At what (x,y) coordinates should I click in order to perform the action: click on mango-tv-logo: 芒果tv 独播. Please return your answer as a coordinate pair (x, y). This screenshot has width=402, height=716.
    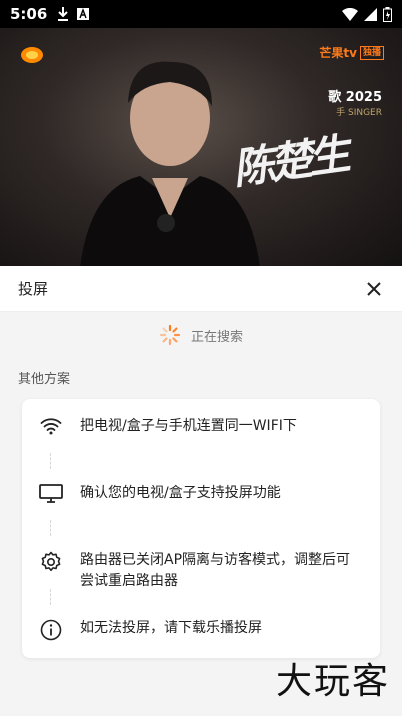
    Looking at the image, I should click on (351, 52).